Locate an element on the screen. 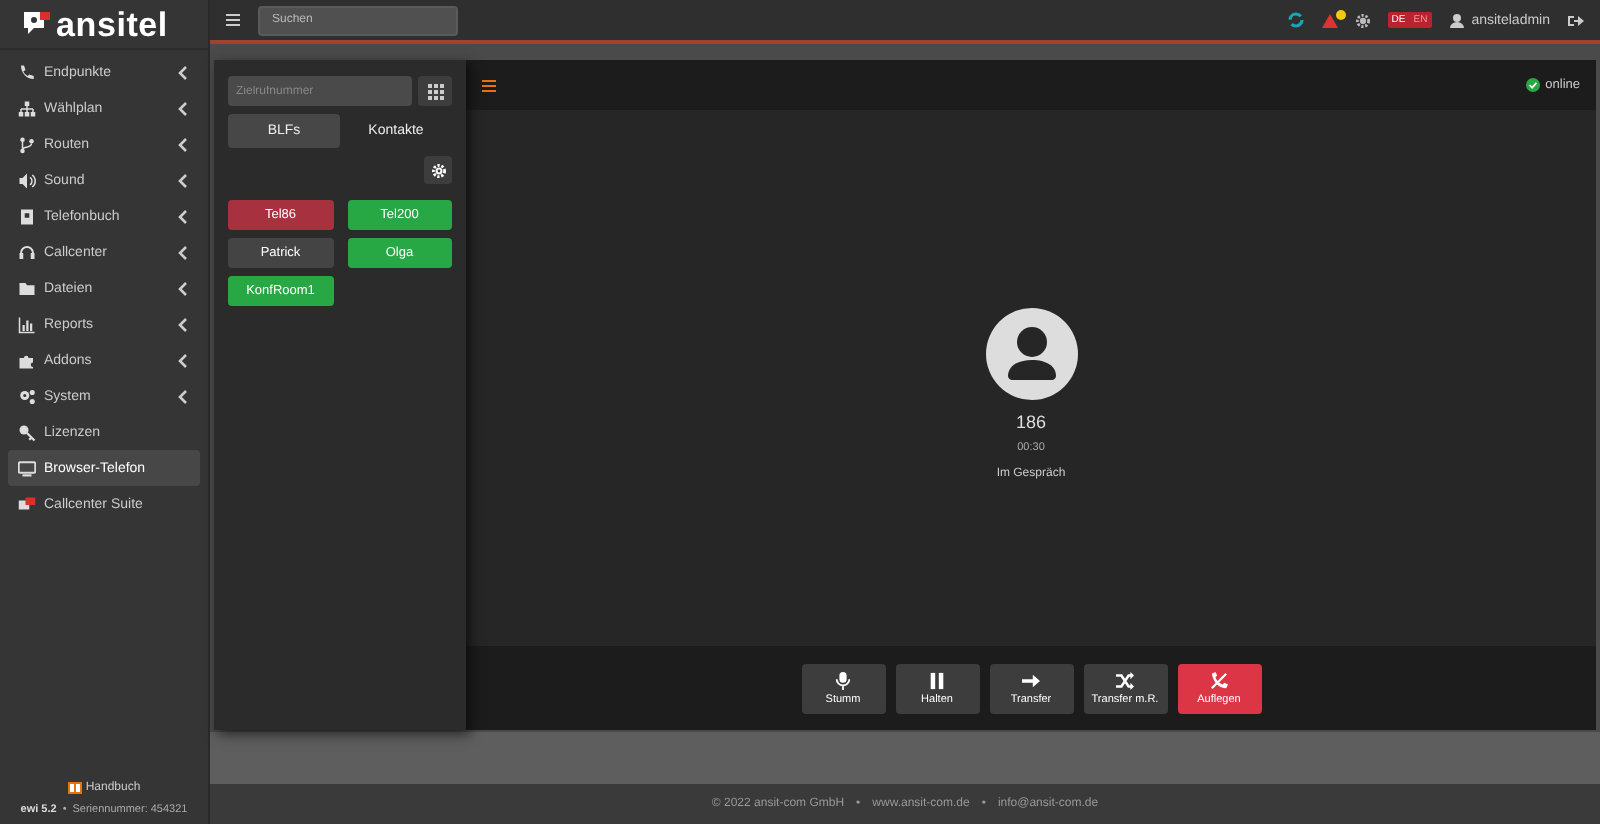 The width and height of the screenshot is (1600, 824). caller-number: 186 is located at coordinates (1031, 422).